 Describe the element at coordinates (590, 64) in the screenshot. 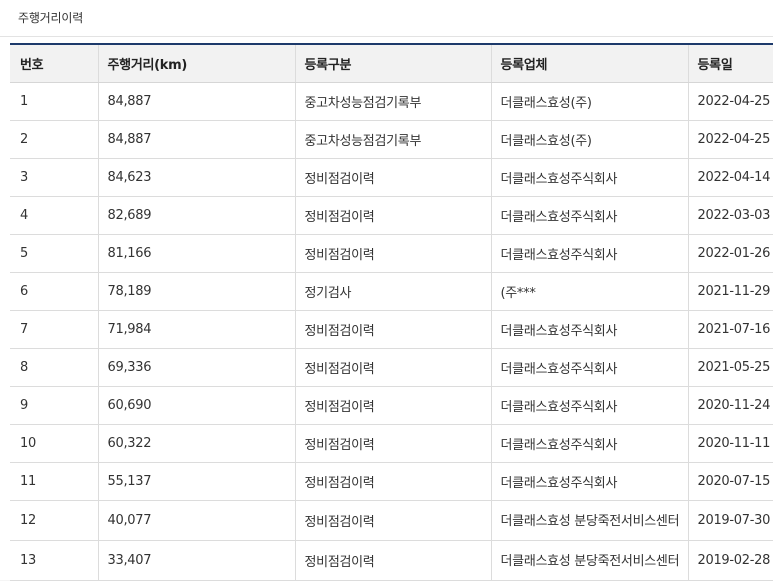

I see `column-header-registrar: 등록업체` at that location.